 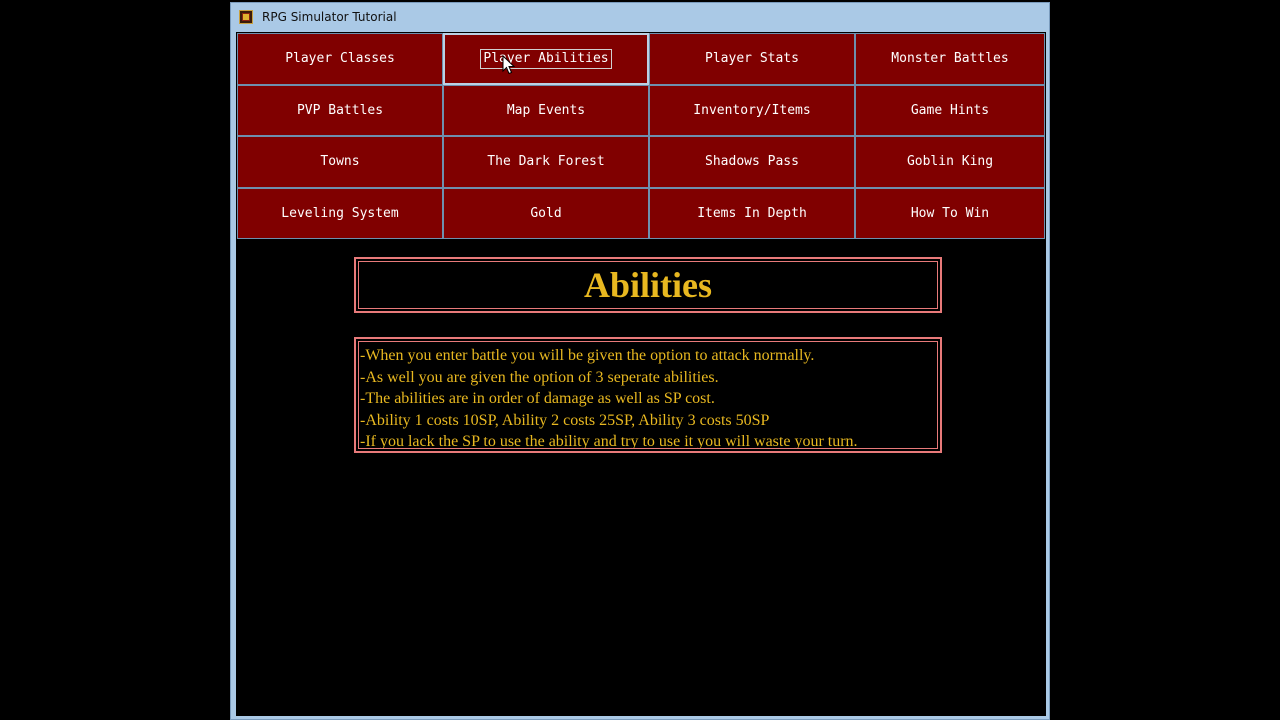 I want to click on nav-button-how-to-win: How To Win, so click(x=950, y=213).